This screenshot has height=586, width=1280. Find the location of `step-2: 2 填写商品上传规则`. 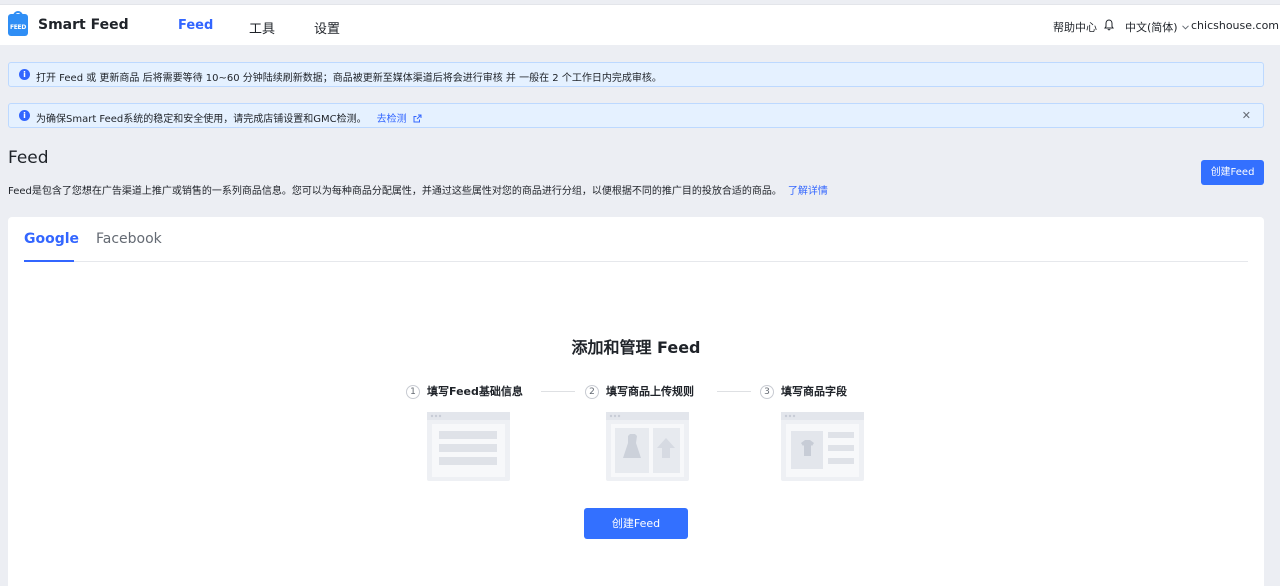

step-2: 2 填写商品上传规则 is located at coordinates (639, 391).